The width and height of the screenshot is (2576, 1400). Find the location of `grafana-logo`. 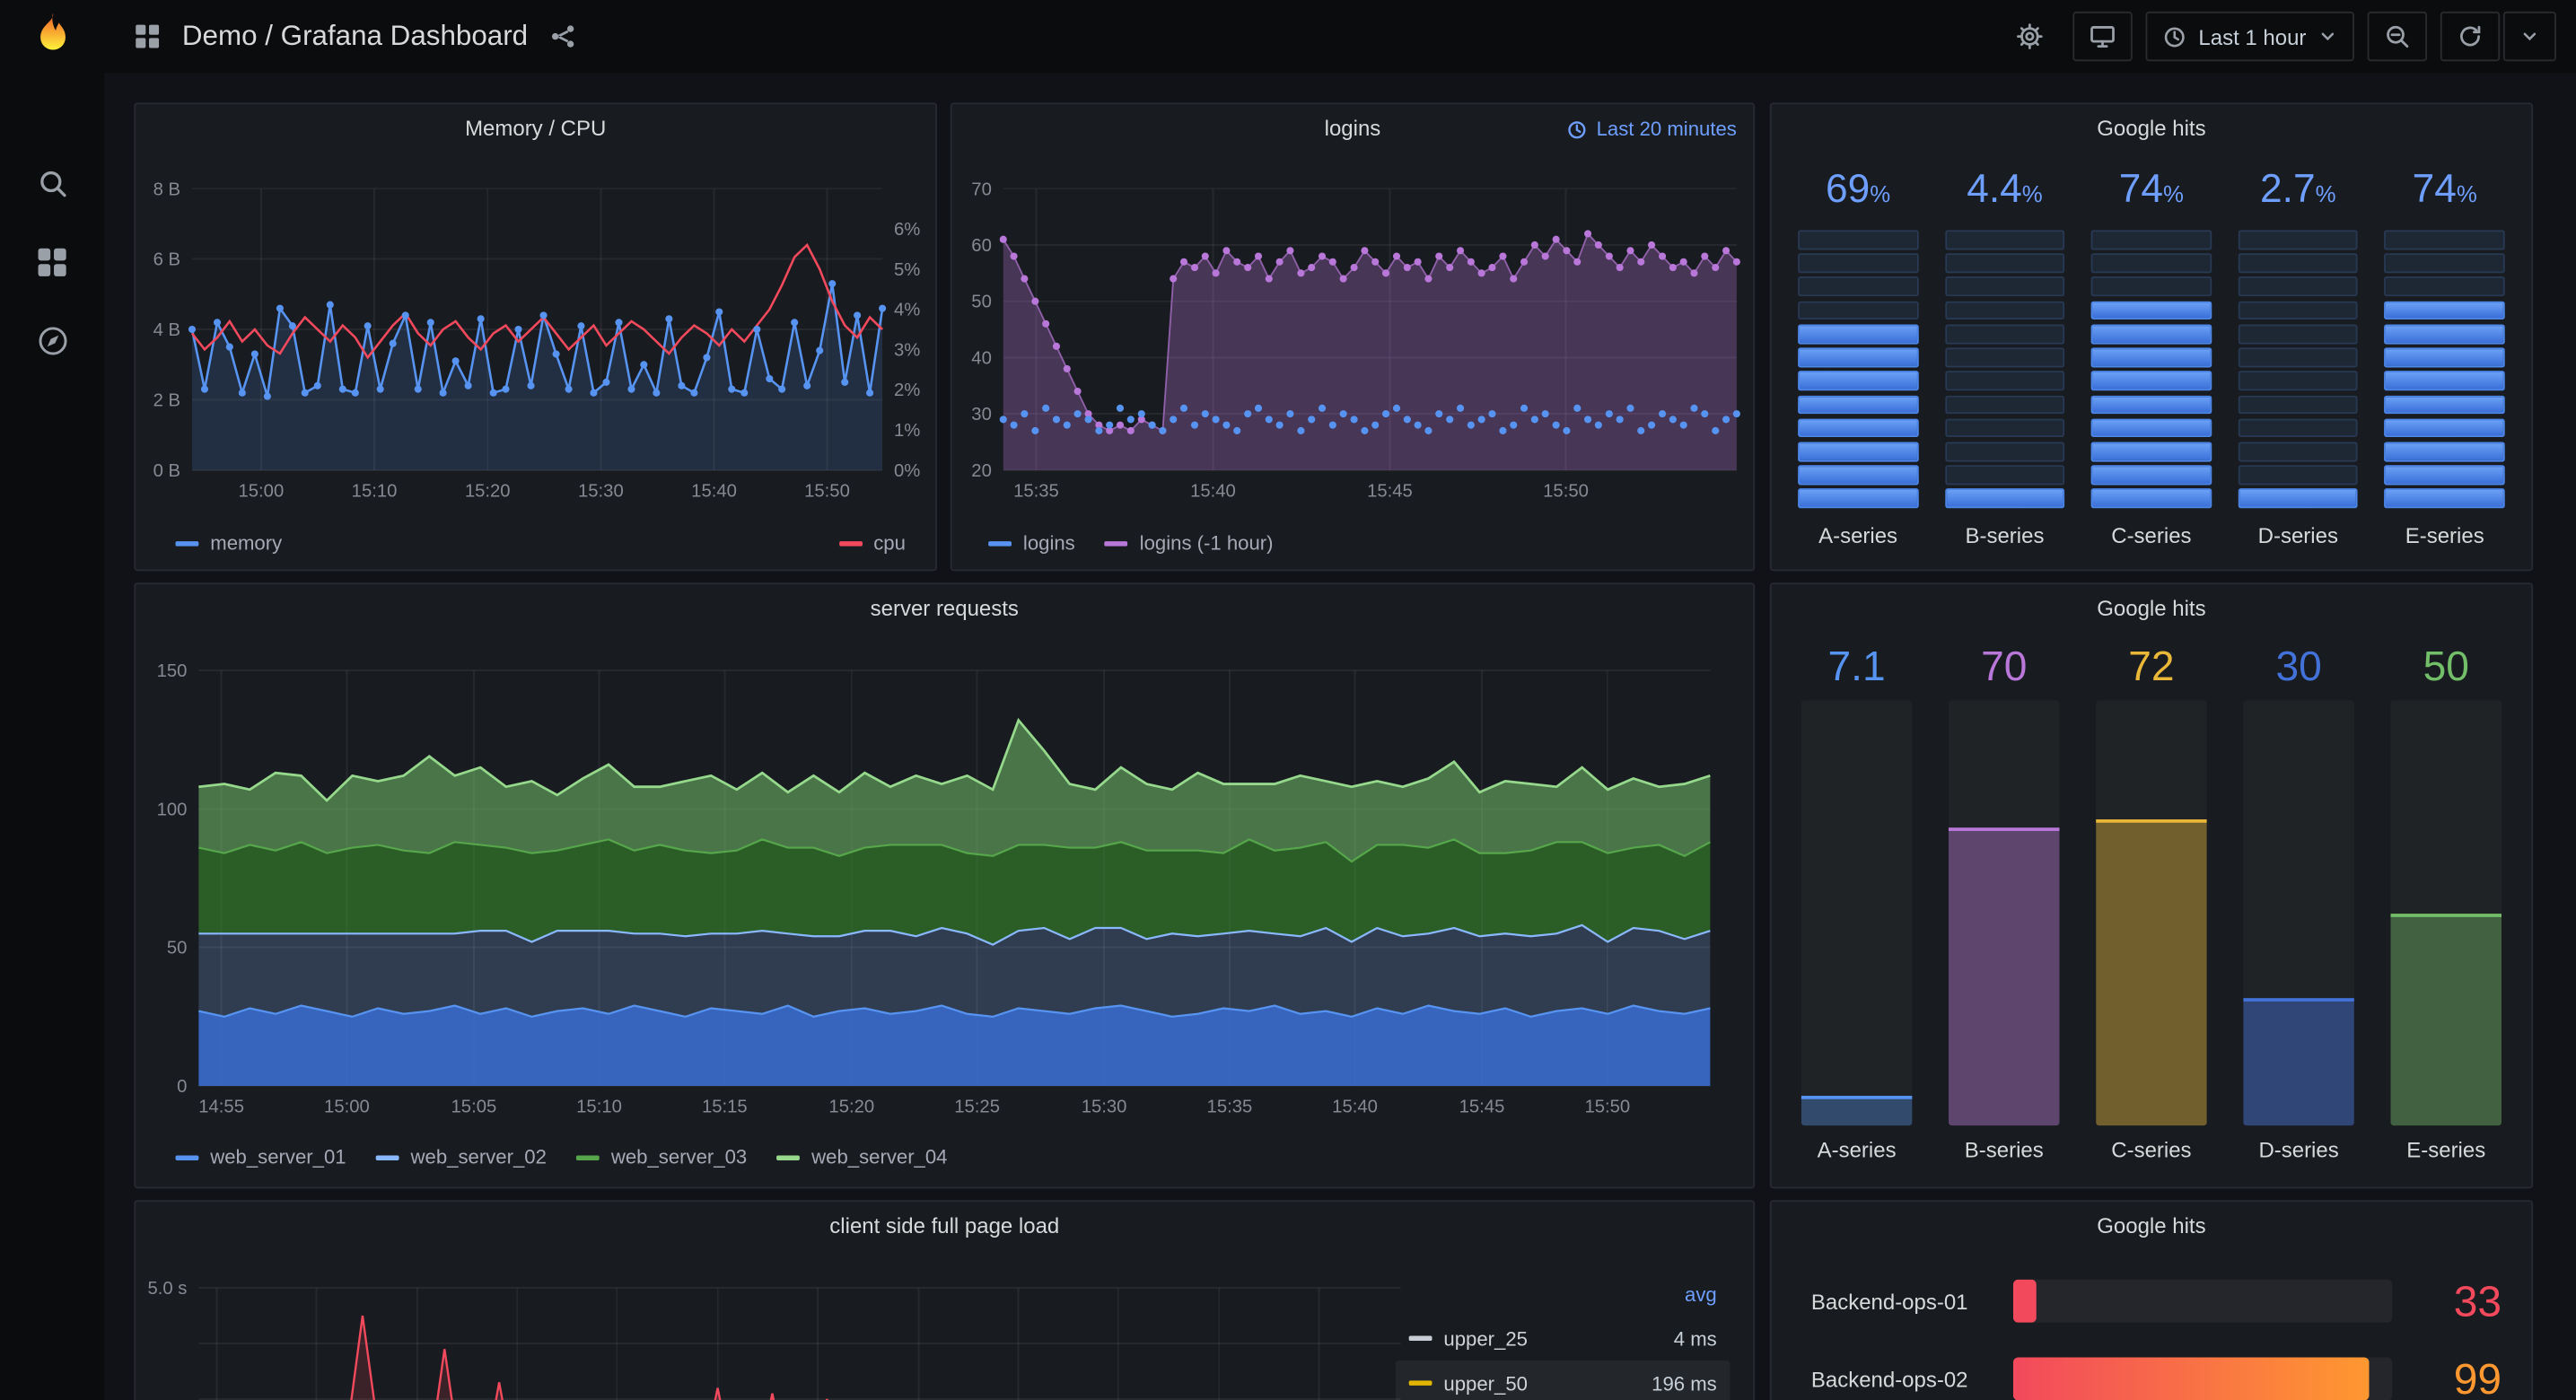

grafana-logo is located at coordinates (52, 36).